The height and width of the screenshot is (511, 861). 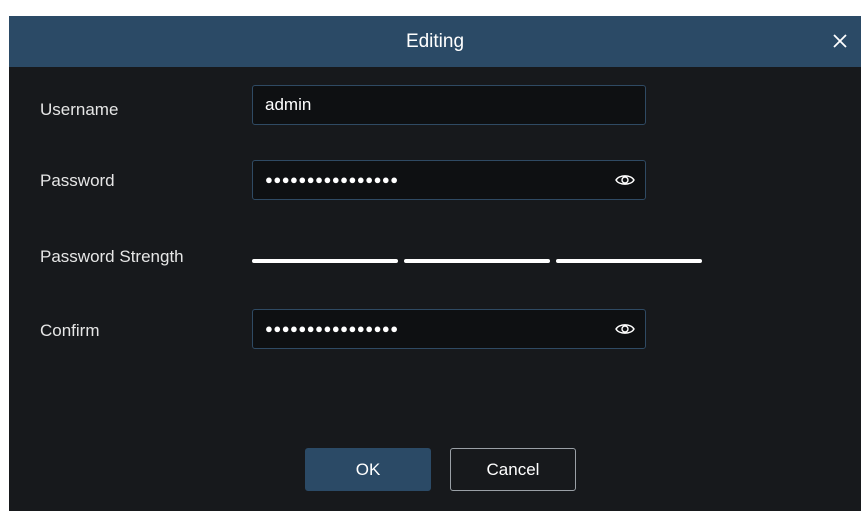 What do you see at coordinates (368, 469) in the screenshot?
I see `ok-button: OK` at bounding box center [368, 469].